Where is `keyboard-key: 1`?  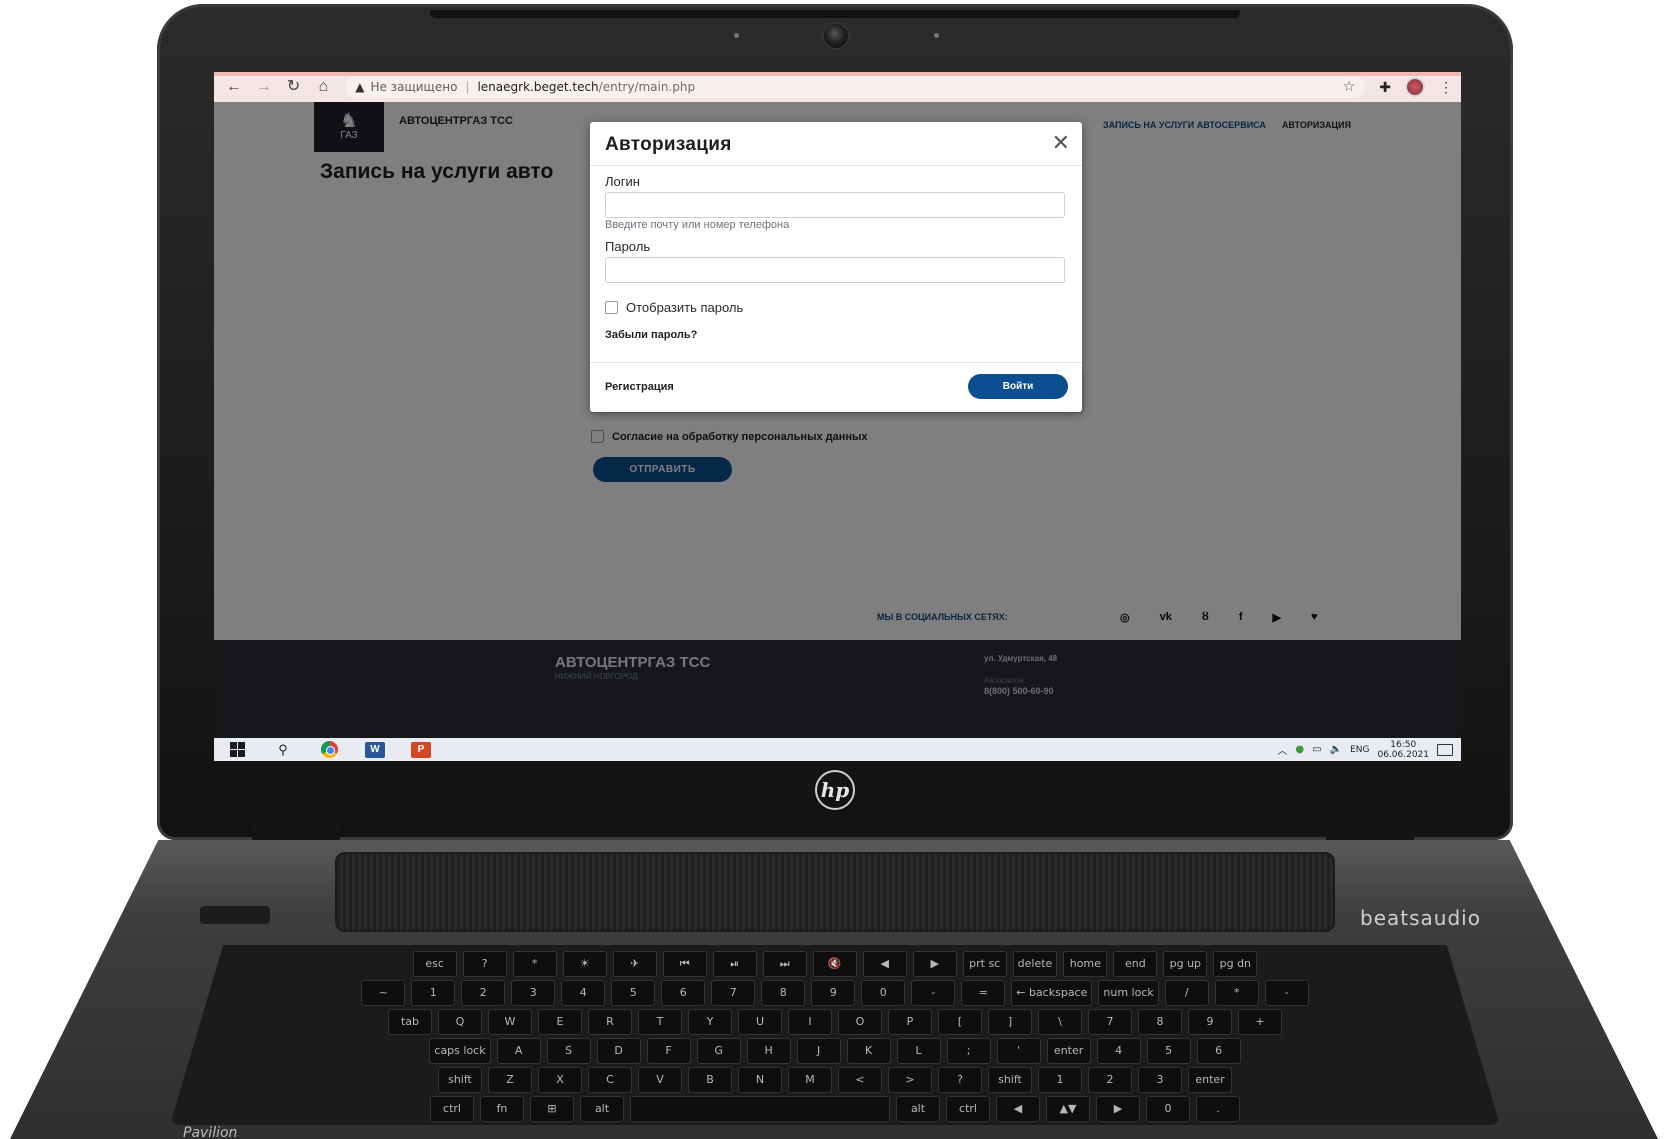 keyboard-key: 1 is located at coordinates (1060, 1080).